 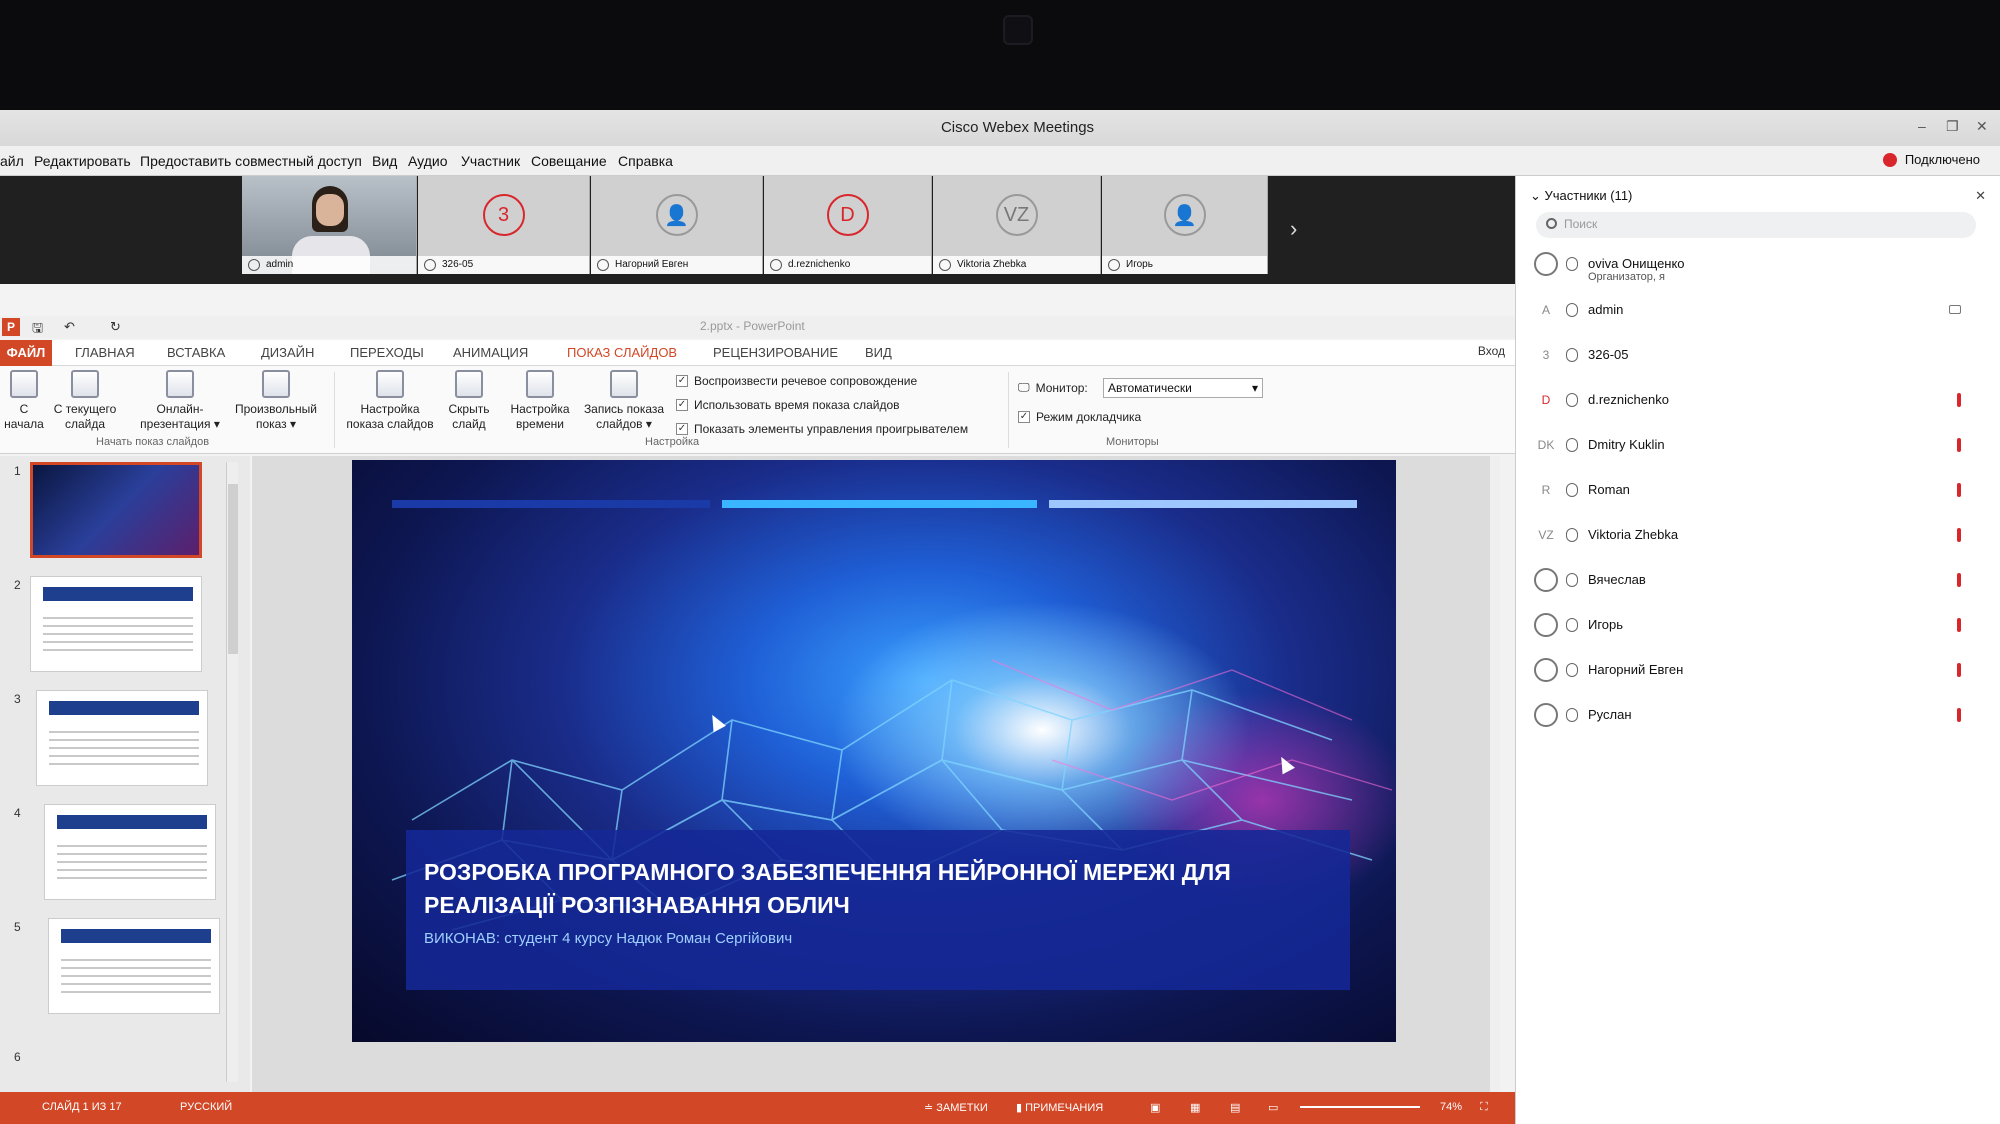 What do you see at coordinates (1581, 196) in the screenshot?
I see `participants-header: ⌄ Участники (11)` at bounding box center [1581, 196].